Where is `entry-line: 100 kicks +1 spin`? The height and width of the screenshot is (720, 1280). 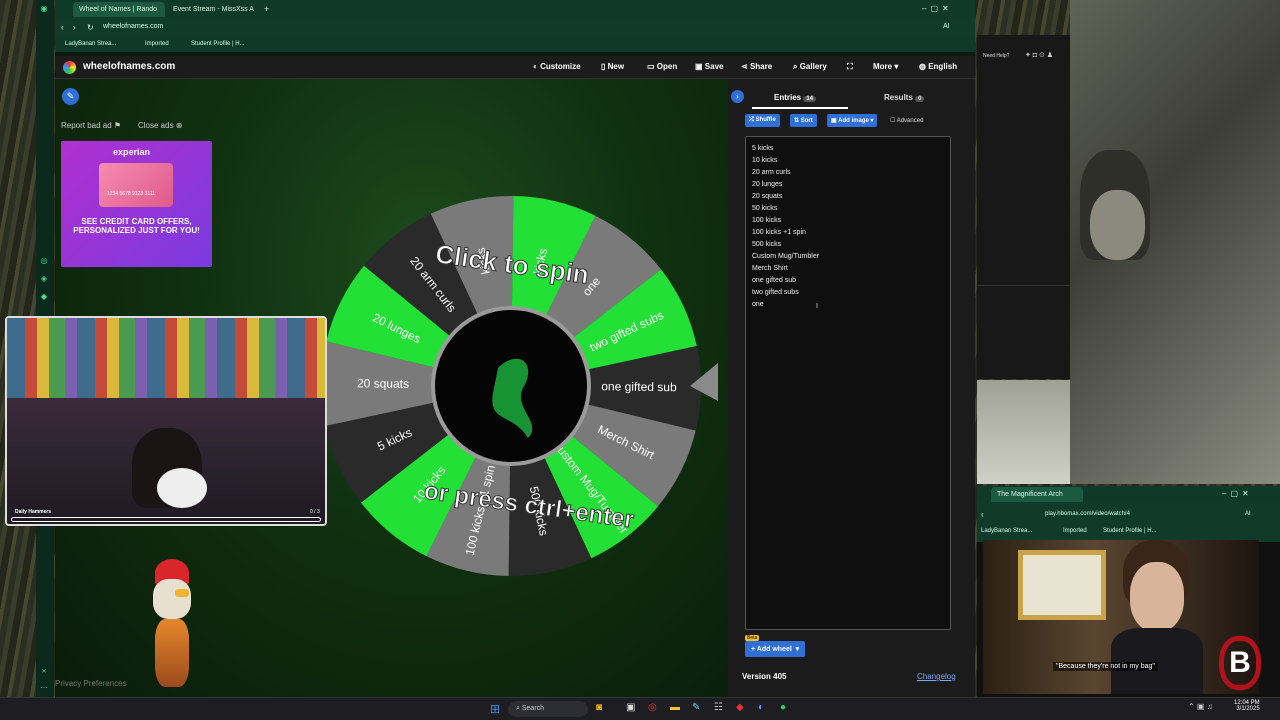 entry-line: 100 kicks +1 spin is located at coordinates (779, 232).